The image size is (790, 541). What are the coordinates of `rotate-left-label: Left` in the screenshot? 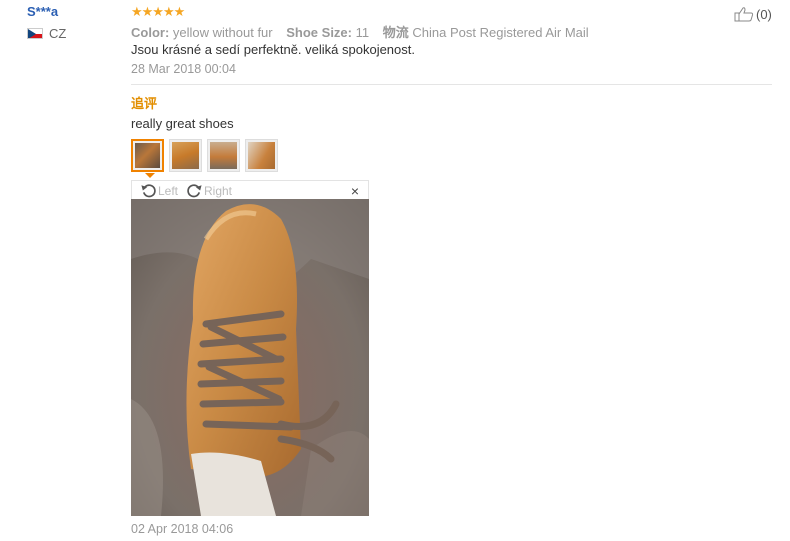 It's located at (168, 190).